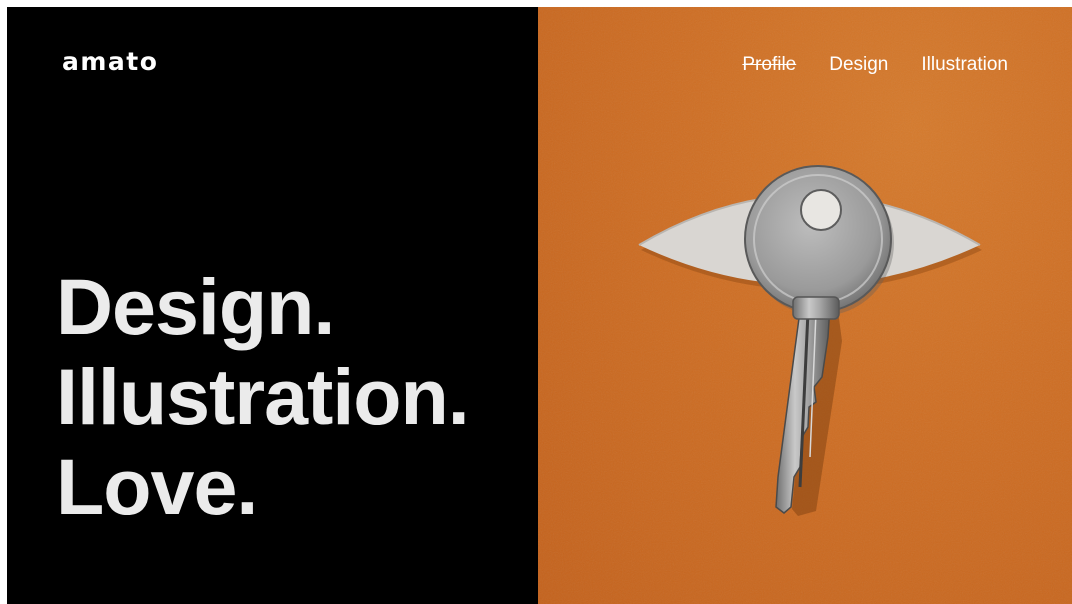 The height and width of the screenshot is (604, 1072). Describe the element at coordinates (157, 486) in the screenshot. I see `headline-line-love: Love.` at that location.